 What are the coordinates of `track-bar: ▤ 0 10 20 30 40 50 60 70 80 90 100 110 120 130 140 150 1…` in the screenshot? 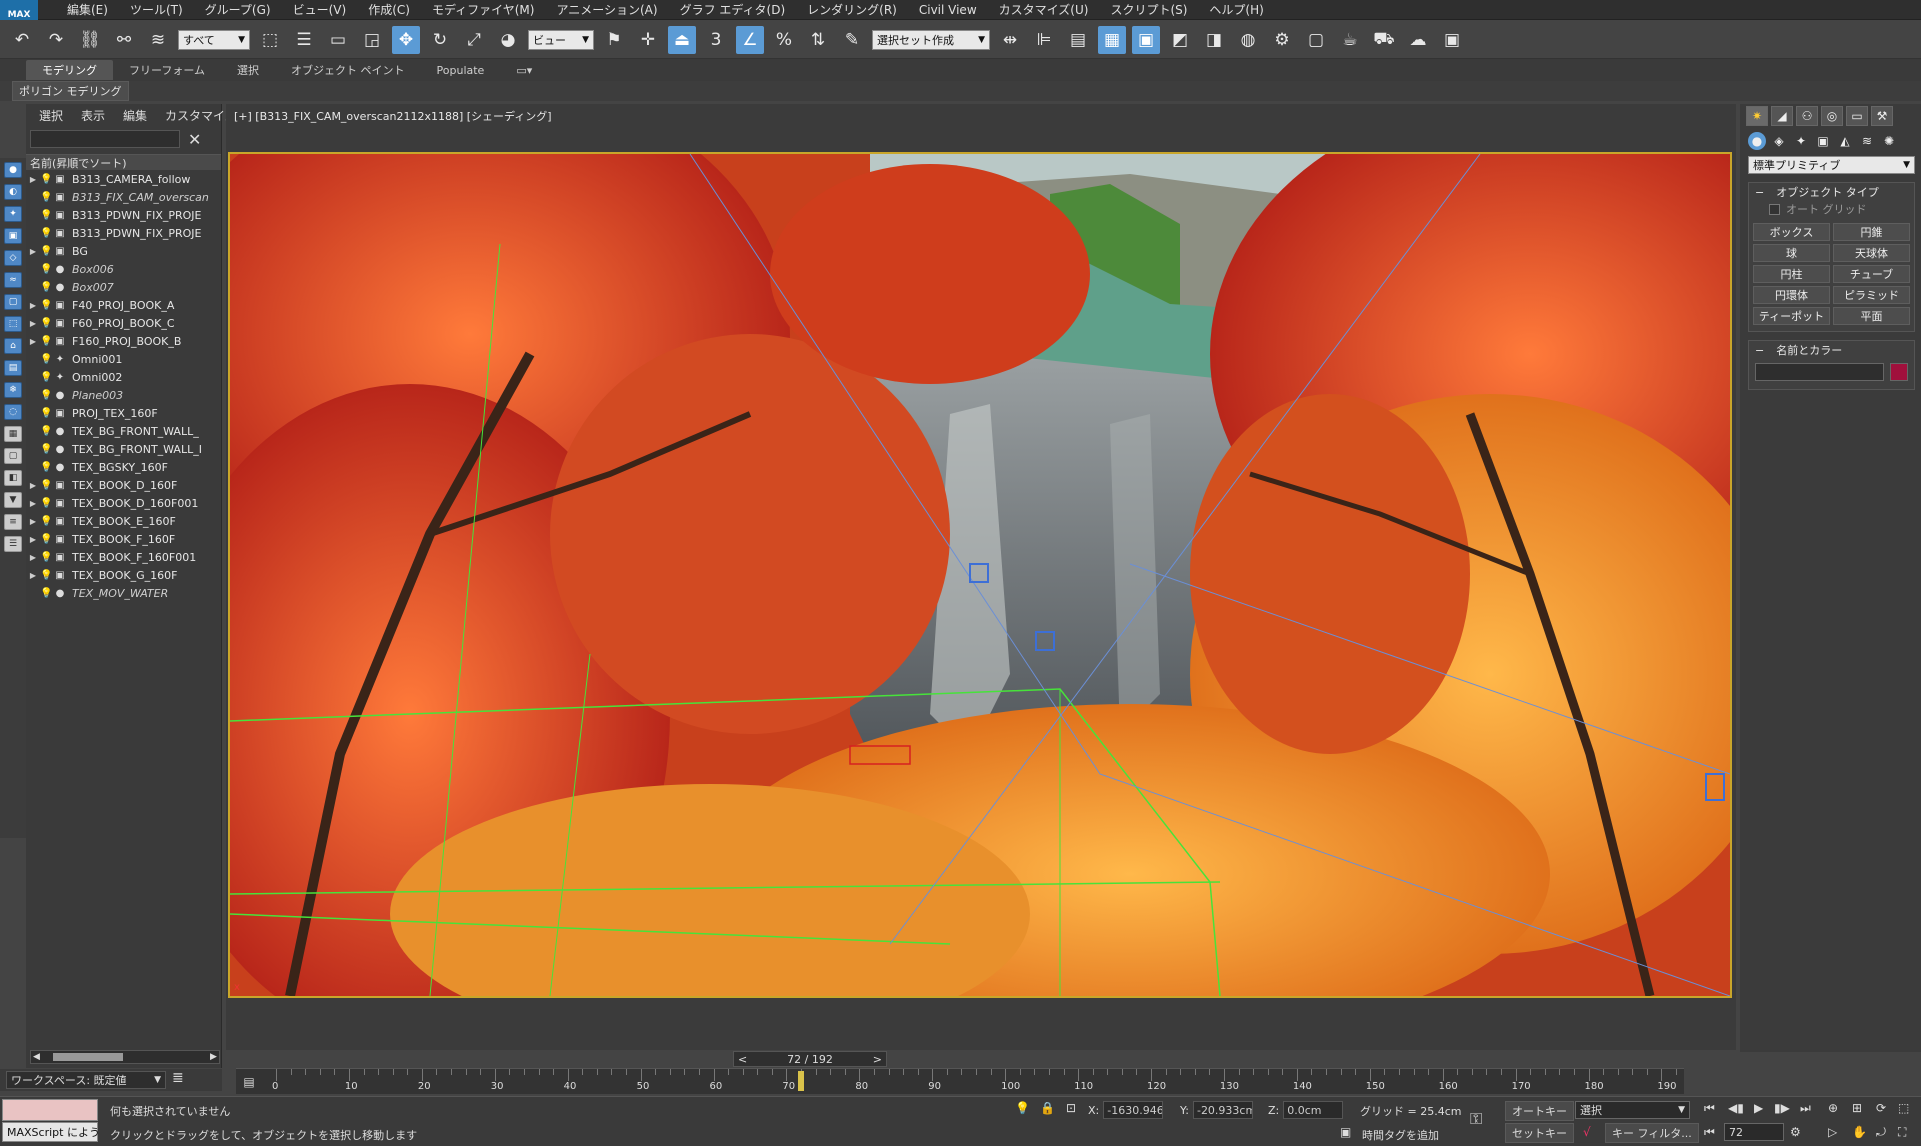 It's located at (960, 1081).